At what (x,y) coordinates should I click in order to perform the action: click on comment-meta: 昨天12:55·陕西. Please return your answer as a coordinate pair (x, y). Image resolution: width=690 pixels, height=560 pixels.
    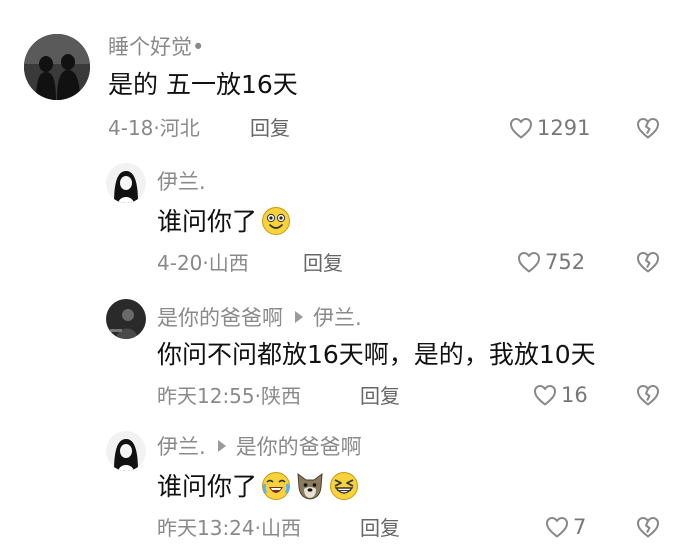
    Looking at the image, I should click on (229, 396).